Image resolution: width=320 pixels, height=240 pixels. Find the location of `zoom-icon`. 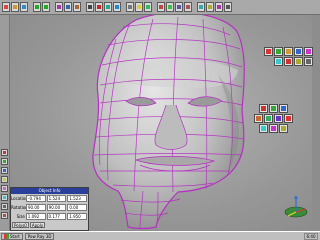

zoom-icon is located at coordinates (201, 7).